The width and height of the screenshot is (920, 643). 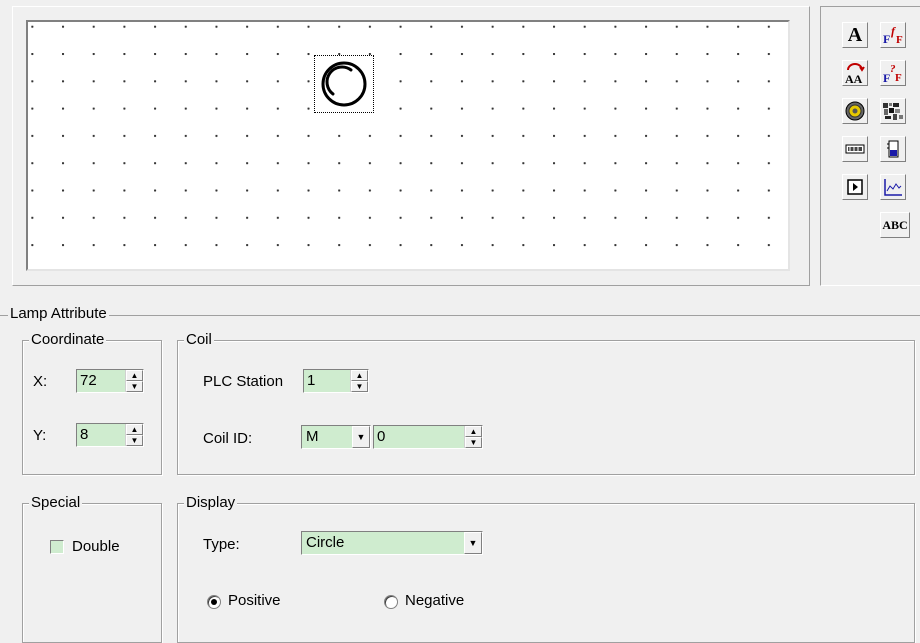 I want to click on plc-station-label: PLC Station, so click(x=243, y=381).